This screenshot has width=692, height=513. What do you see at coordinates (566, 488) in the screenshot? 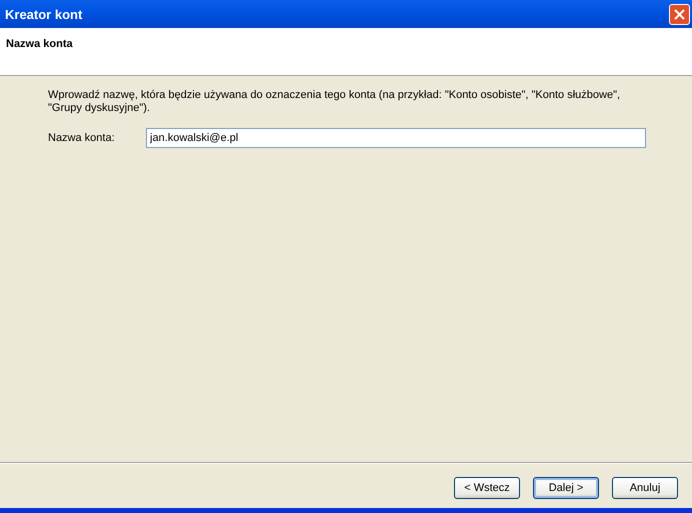
I see `wizard-button: Dalej >` at bounding box center [566, 488].